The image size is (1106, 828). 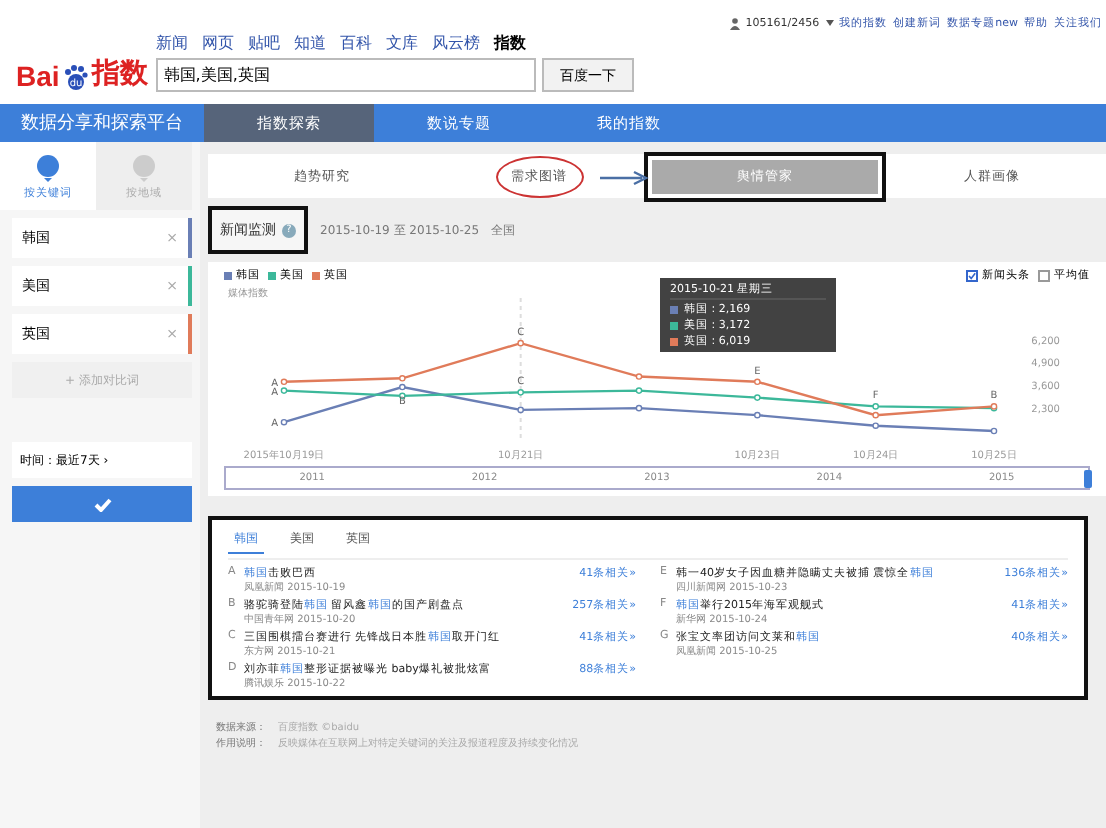 I want to click on nav-link: 新闻, so click(x=171, y=43).